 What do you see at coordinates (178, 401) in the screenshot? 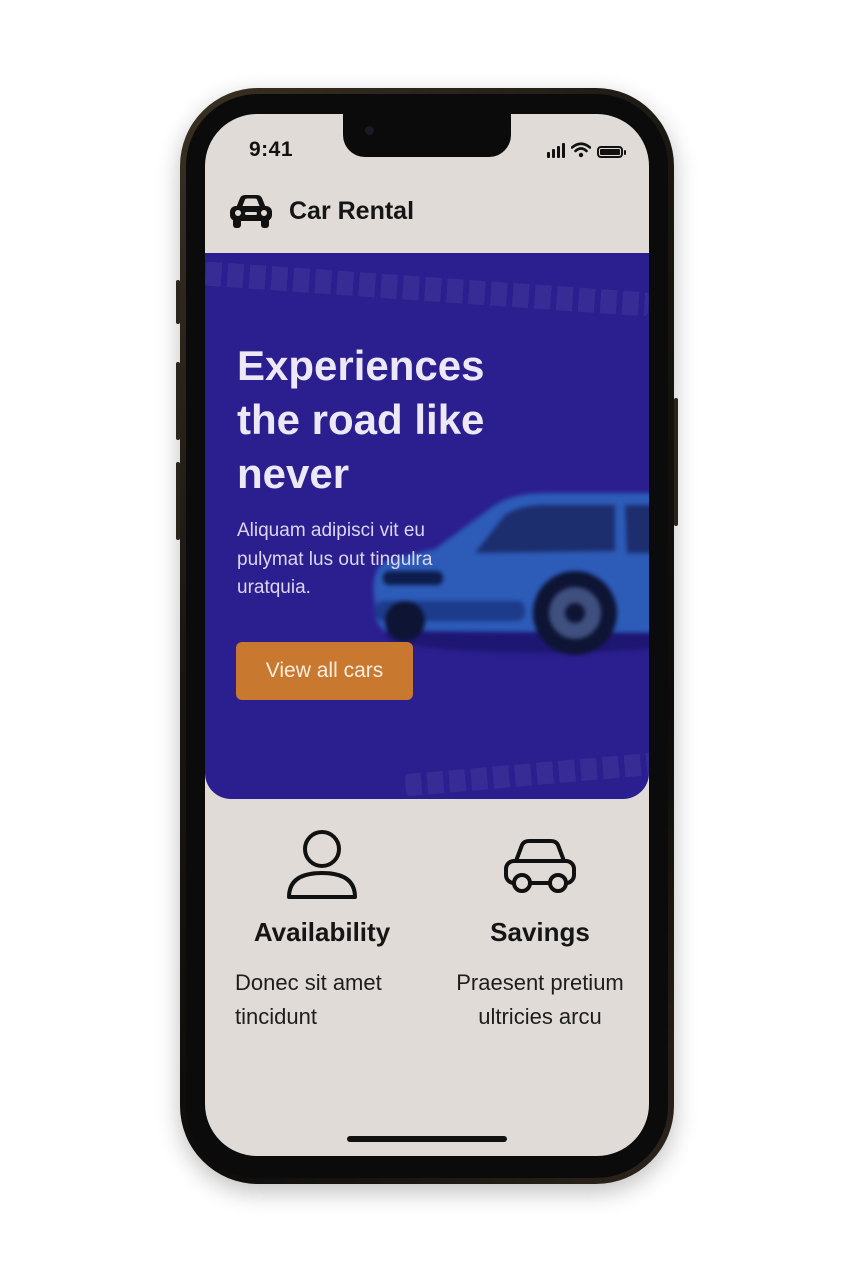
I see `side-button-volume-up` at bounding box center [178, 401].